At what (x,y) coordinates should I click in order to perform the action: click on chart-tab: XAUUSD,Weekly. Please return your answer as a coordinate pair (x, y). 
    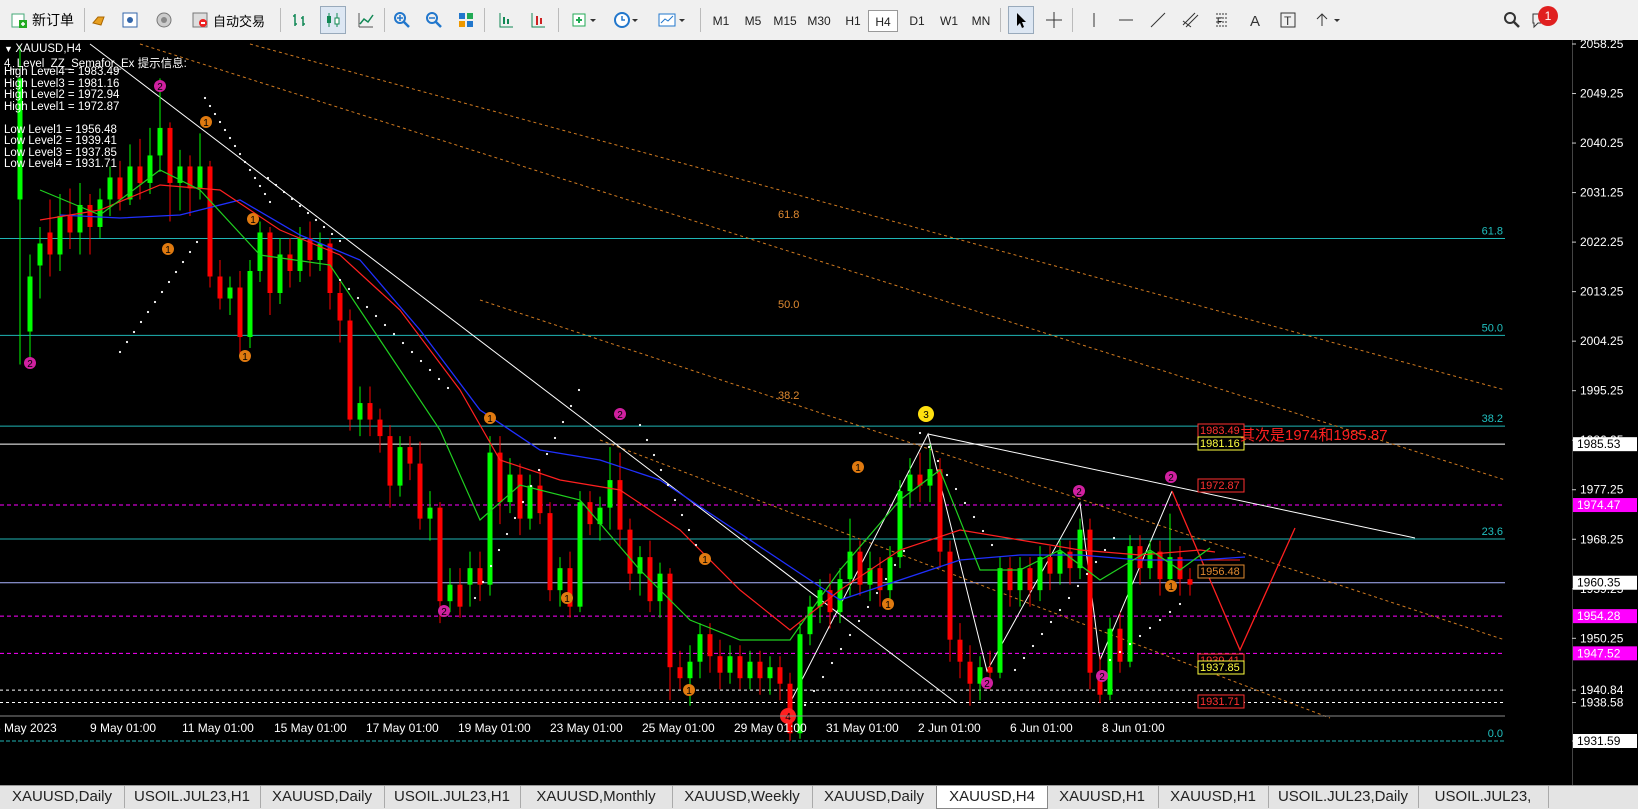
    Looking at the image, I should click on (742, 797).